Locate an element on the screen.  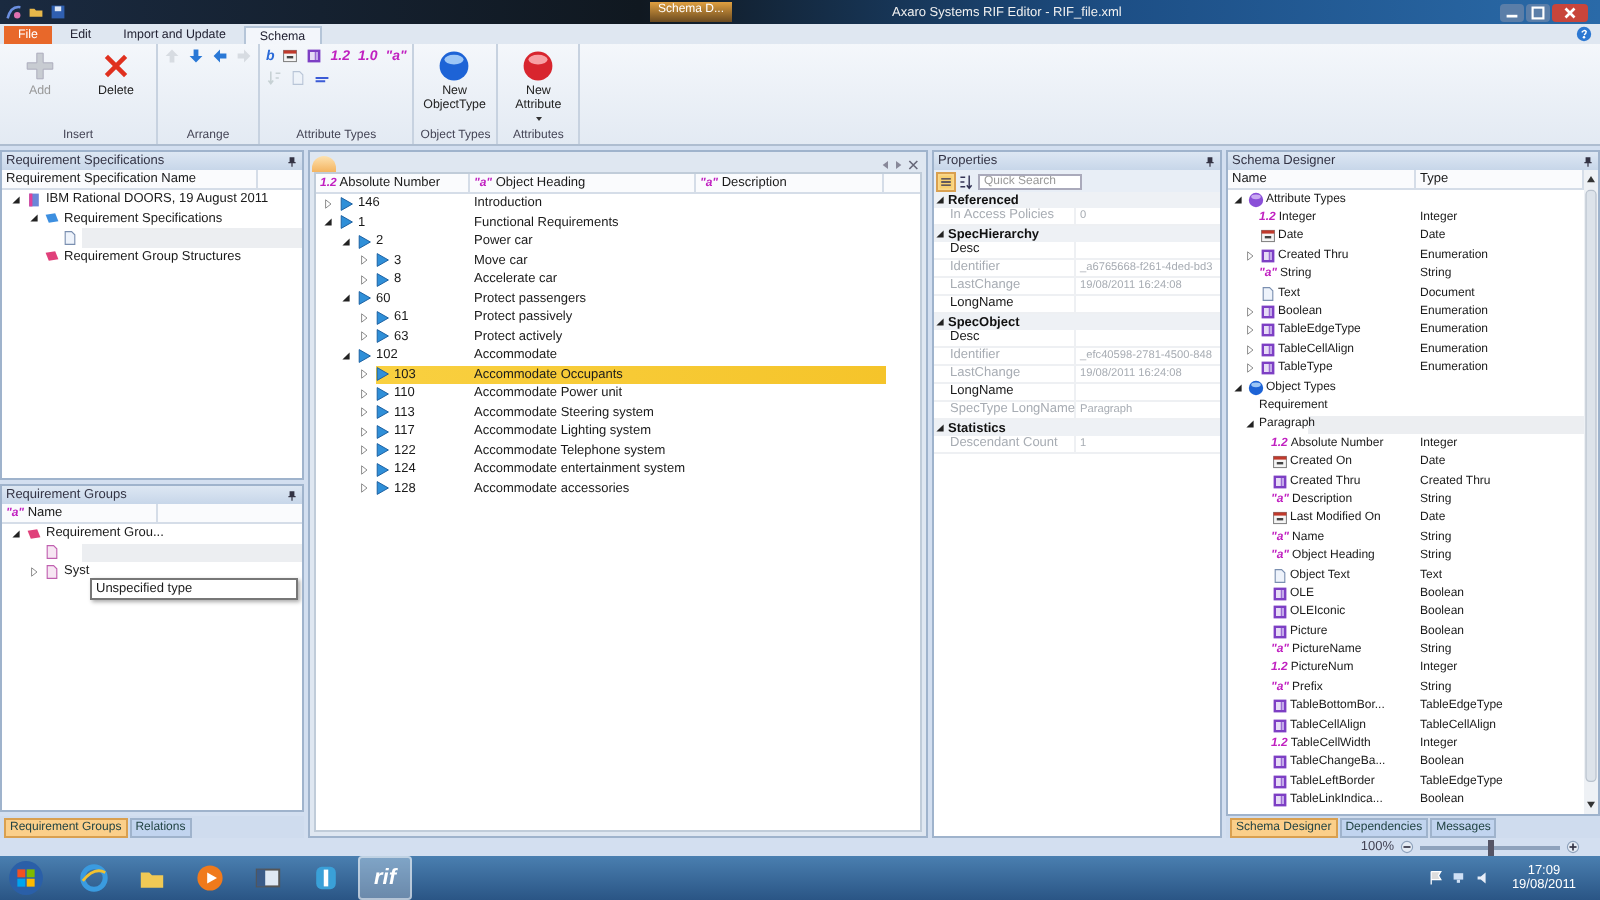
caret-icon is located at coordinates (538, 118).